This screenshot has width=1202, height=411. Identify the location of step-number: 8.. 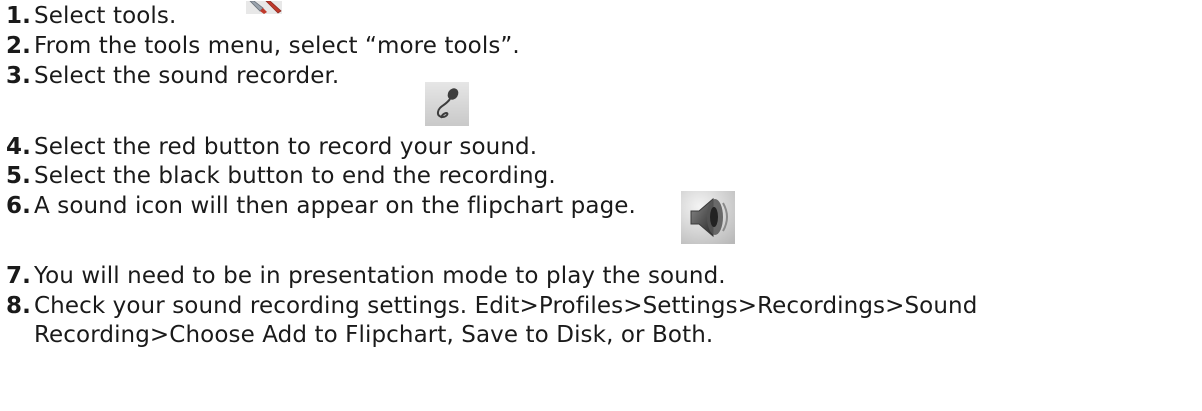
(18, 306).